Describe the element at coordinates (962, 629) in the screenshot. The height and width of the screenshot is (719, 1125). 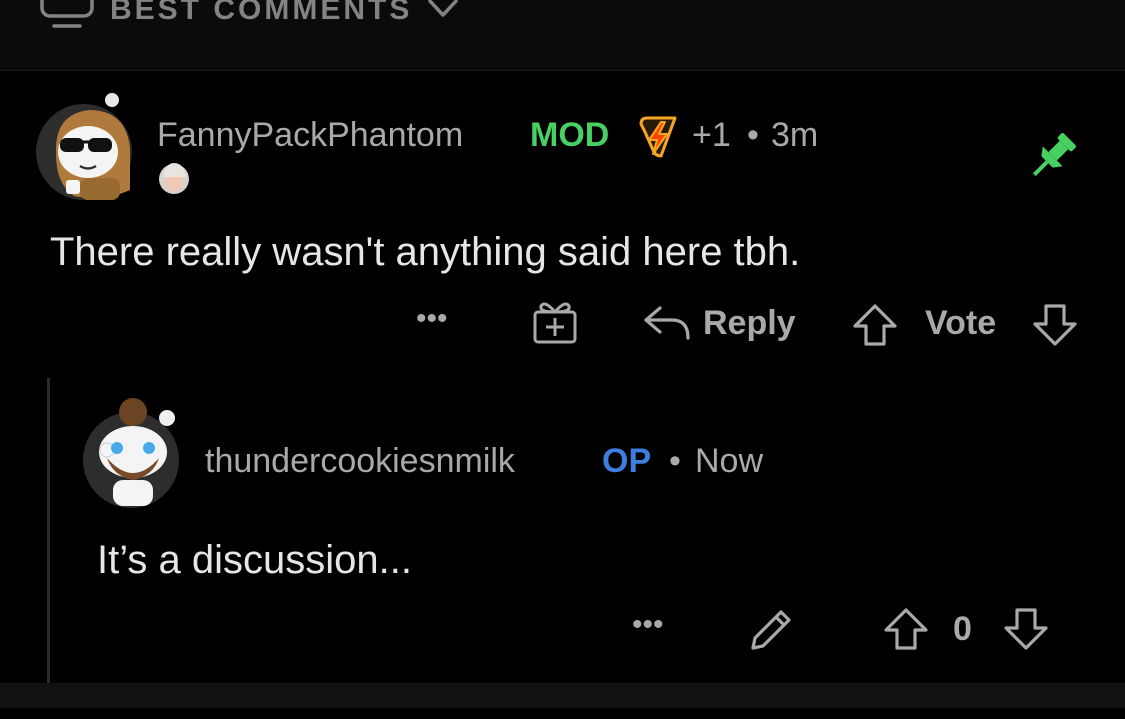
I see `vote-count: 0` at that location.